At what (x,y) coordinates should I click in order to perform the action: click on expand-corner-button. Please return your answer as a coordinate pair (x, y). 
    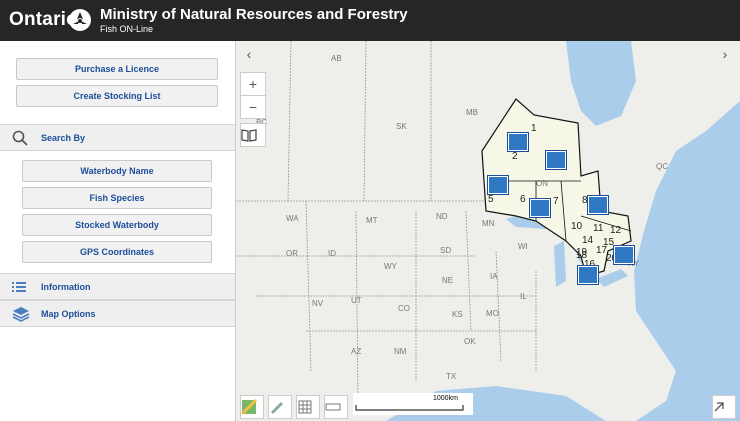
    Looking at the image, I should click on (724, 407).